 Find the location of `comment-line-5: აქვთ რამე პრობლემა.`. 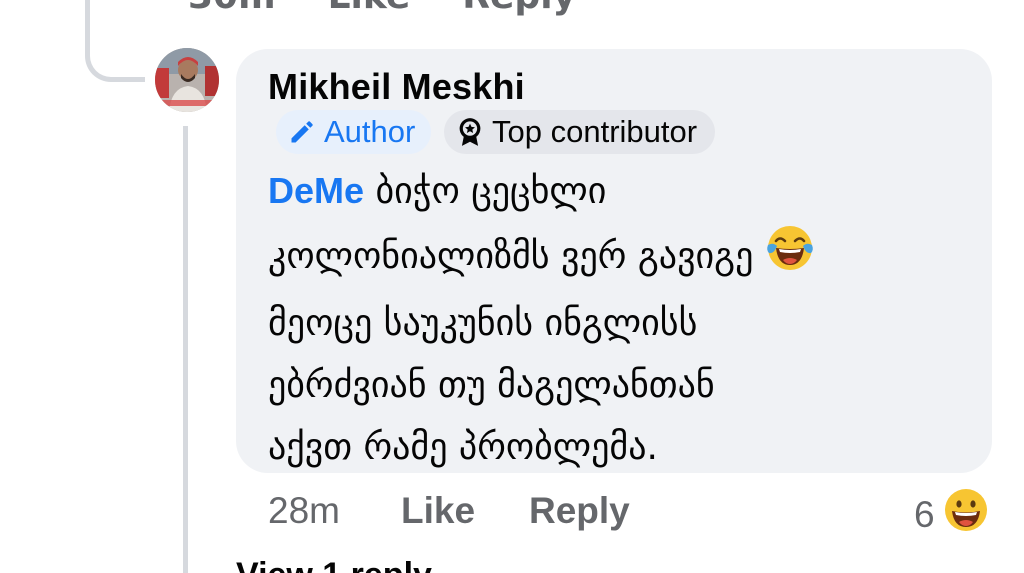

comment-line-5: აქვთ რამე პრობლემა. is located at coordinates (613, 448).